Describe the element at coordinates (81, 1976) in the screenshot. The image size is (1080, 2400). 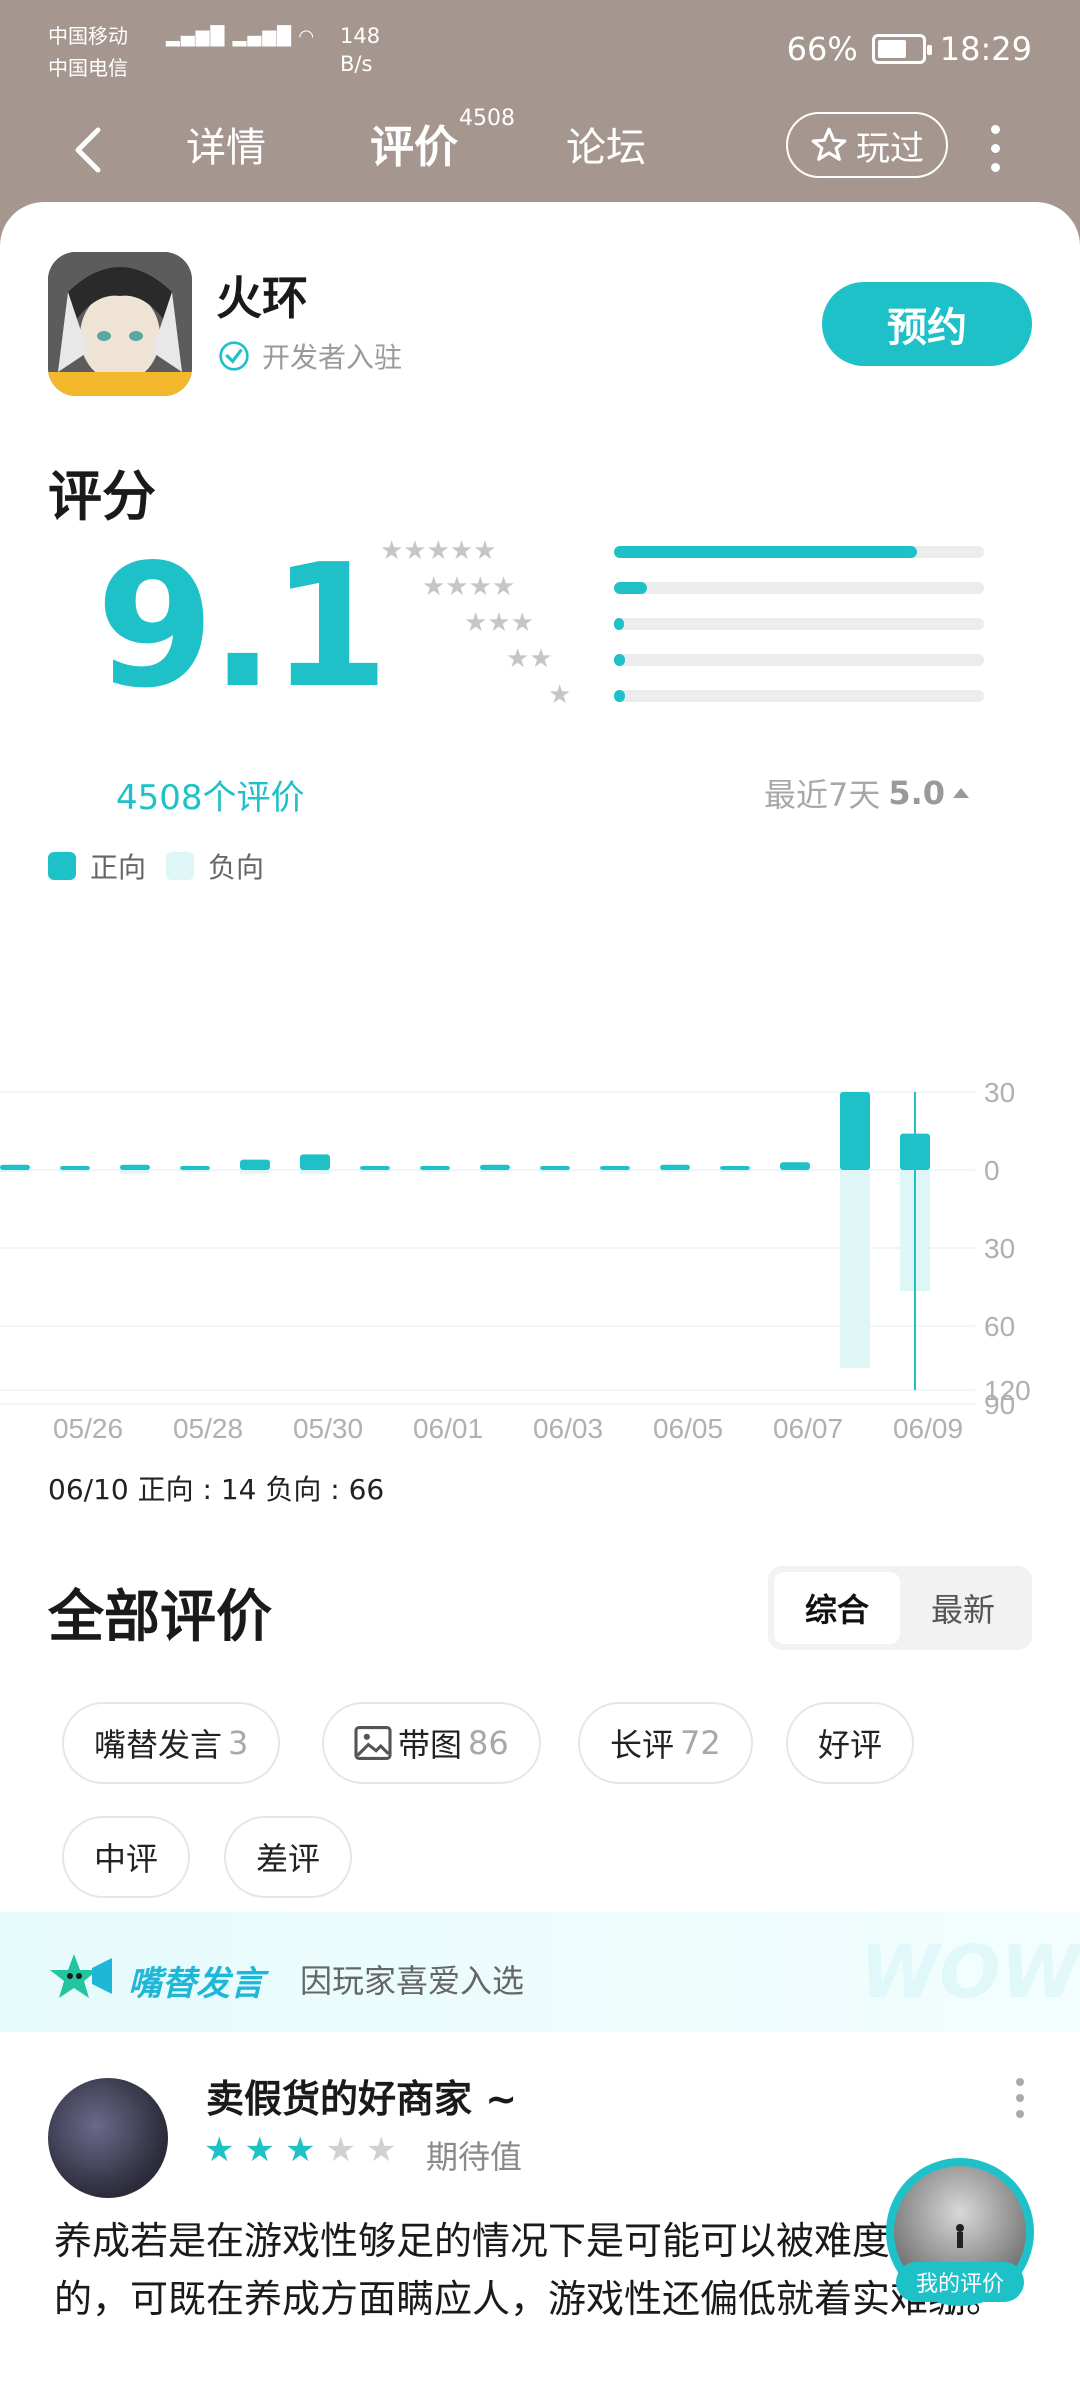
I see `star-megaphone-icon` at that location.